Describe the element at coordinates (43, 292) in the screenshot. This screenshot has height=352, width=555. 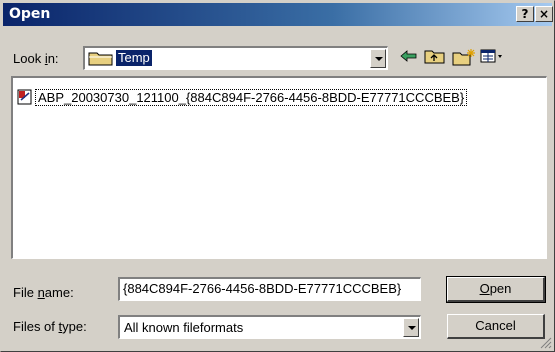
I see `file-name-label: File name:` at that location.